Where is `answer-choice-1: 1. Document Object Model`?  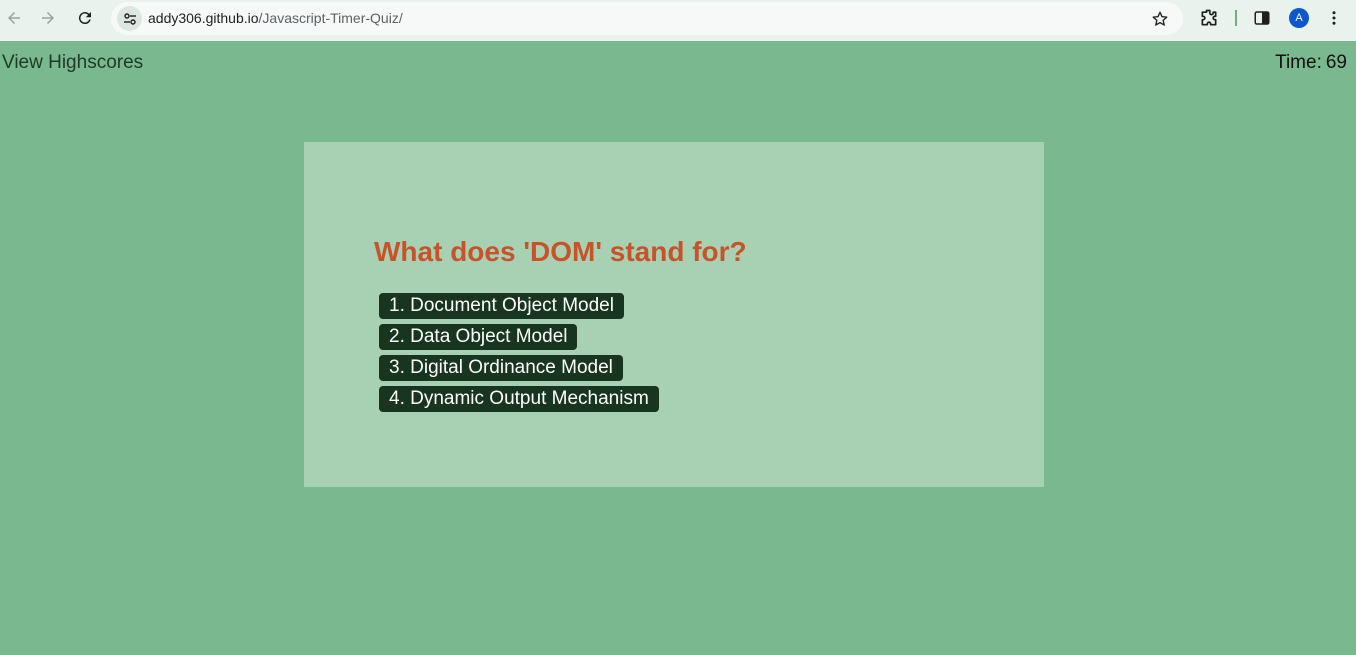
answer-choice-1: 1. Document Object Model is located at coordinates (501, 306).